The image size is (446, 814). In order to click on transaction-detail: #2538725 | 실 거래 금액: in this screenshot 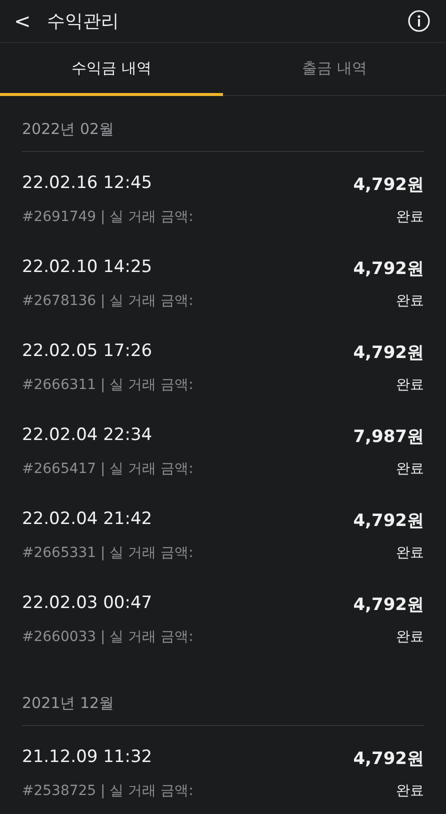, I will do `click(108, 791)`.